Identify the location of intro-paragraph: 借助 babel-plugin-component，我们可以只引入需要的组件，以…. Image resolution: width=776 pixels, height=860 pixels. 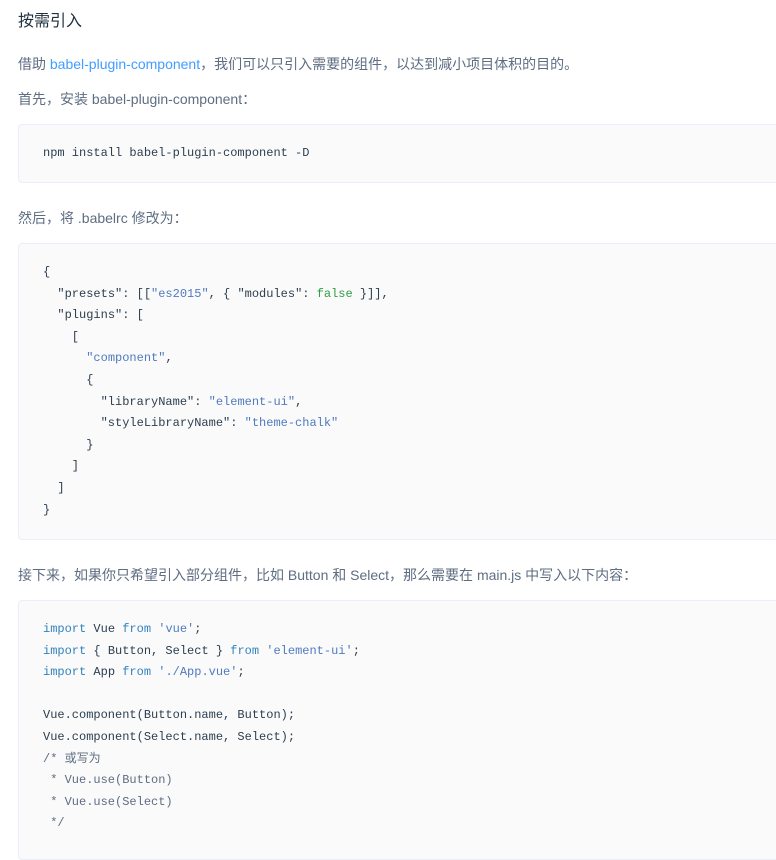
(298, 64).